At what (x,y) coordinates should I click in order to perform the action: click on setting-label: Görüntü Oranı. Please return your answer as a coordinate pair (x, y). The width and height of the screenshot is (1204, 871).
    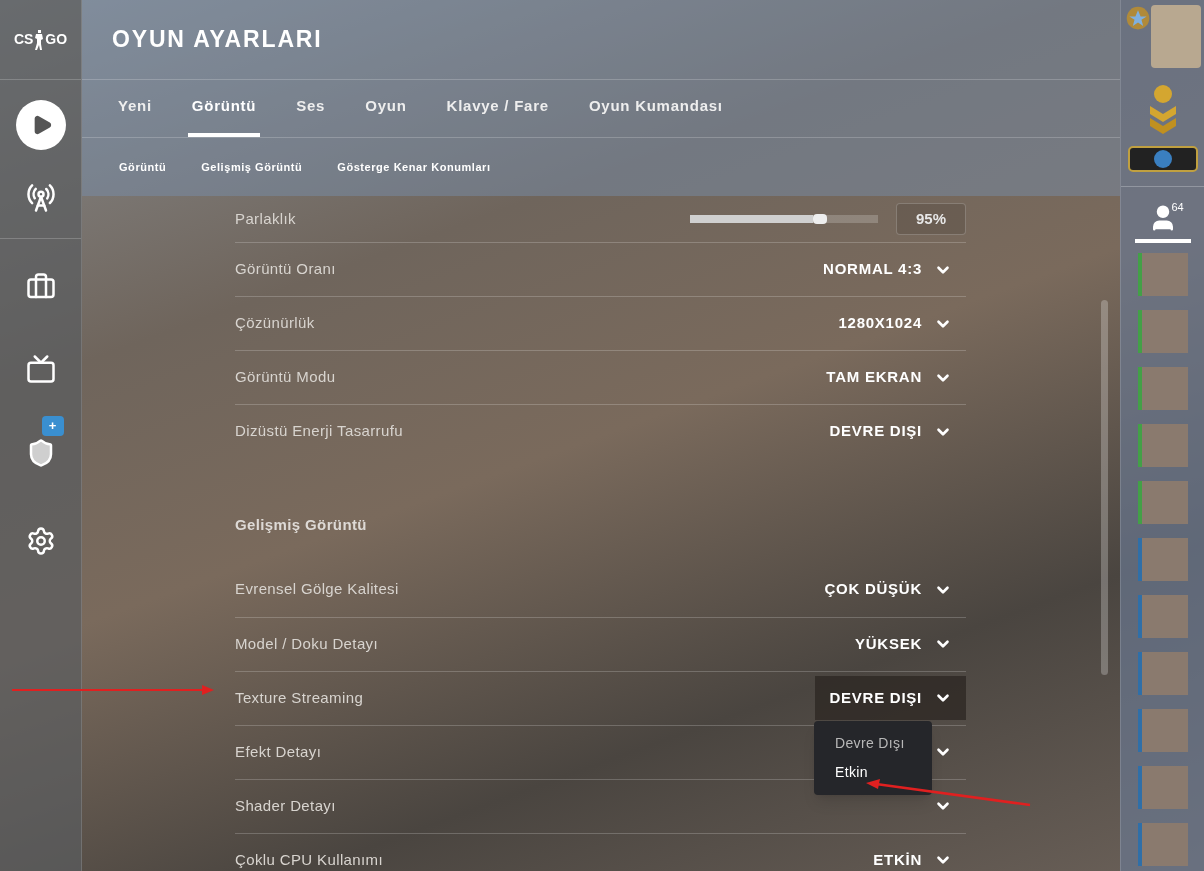
    Looking at the image, I should click on (285, 269).